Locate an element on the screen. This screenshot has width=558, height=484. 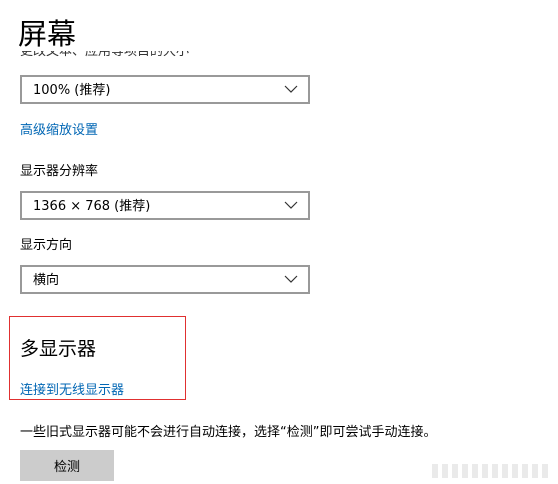
advanced-scaling-link: 高级缩放设置 is located at coordinates (59, 131).